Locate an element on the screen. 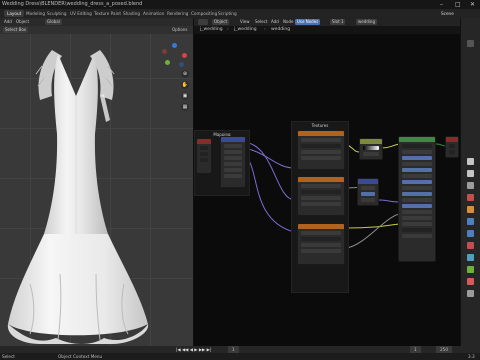  view-layer-icon is located at coordinates (470, 185).